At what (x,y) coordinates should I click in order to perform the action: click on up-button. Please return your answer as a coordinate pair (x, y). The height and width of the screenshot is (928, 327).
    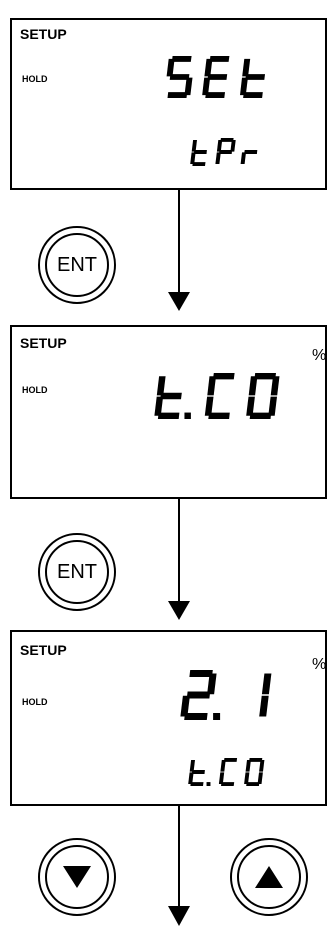
    Looking at the image, I should click on (269, 877).